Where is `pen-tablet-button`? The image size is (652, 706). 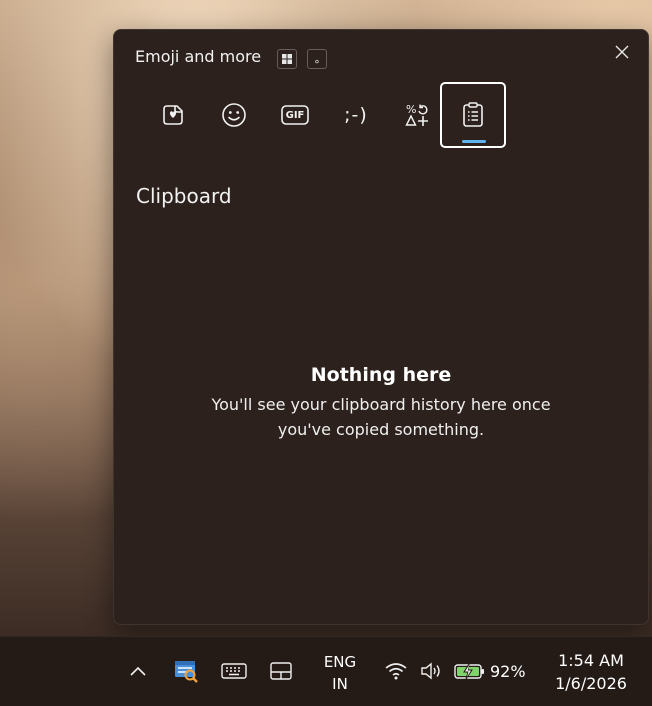
pen-tablet-button is located at coordinates (281, 671).